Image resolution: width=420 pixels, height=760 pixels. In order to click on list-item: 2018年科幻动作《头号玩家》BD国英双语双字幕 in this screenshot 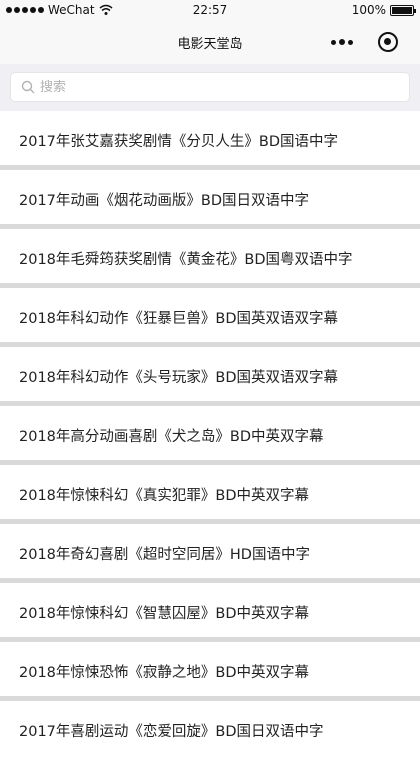, I will do `click(210, 376)`.